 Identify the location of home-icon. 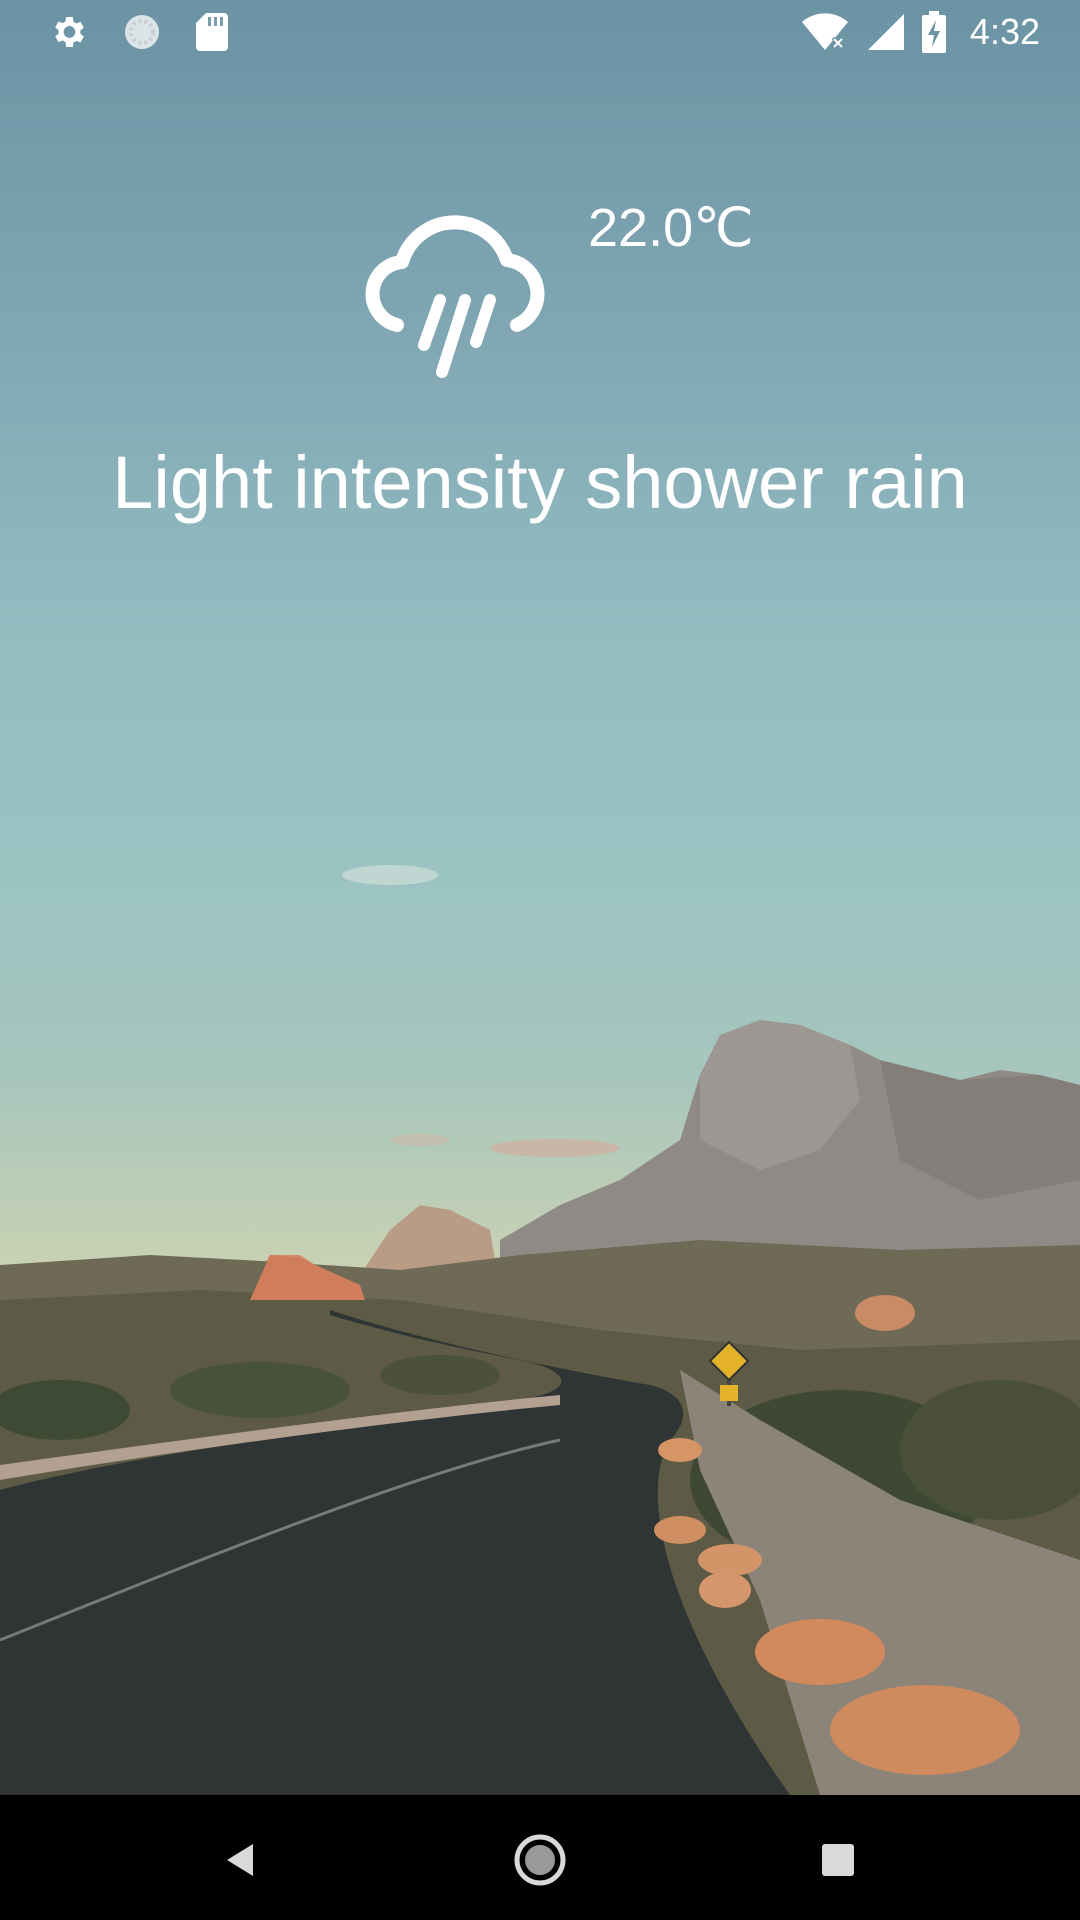
(540, 1860).